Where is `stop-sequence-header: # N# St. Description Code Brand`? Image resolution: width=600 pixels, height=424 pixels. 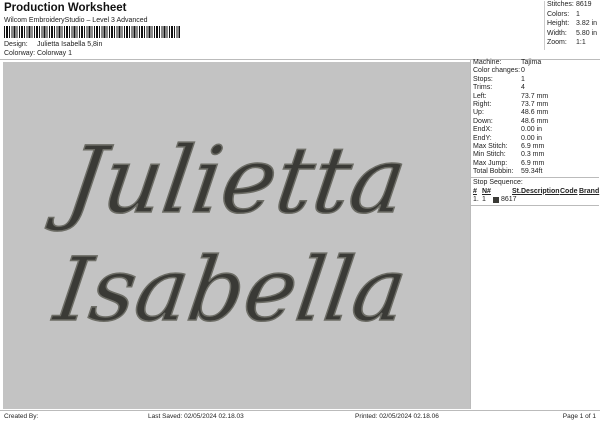 stop-sequence-header: # N# St. Description Code Brand is located at coordinates (535, 192).